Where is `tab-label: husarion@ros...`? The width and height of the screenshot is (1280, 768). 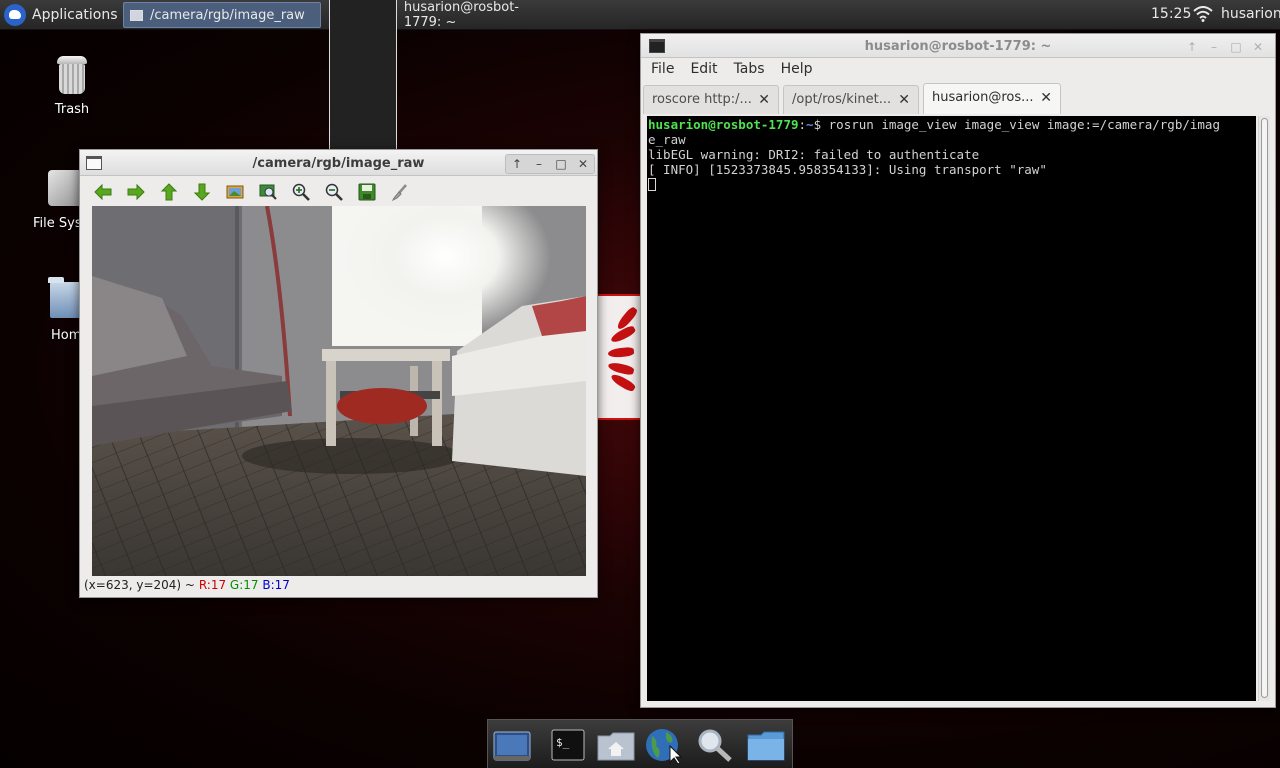 tab-label: husarion@ros... is located at coordinates (983, 97).